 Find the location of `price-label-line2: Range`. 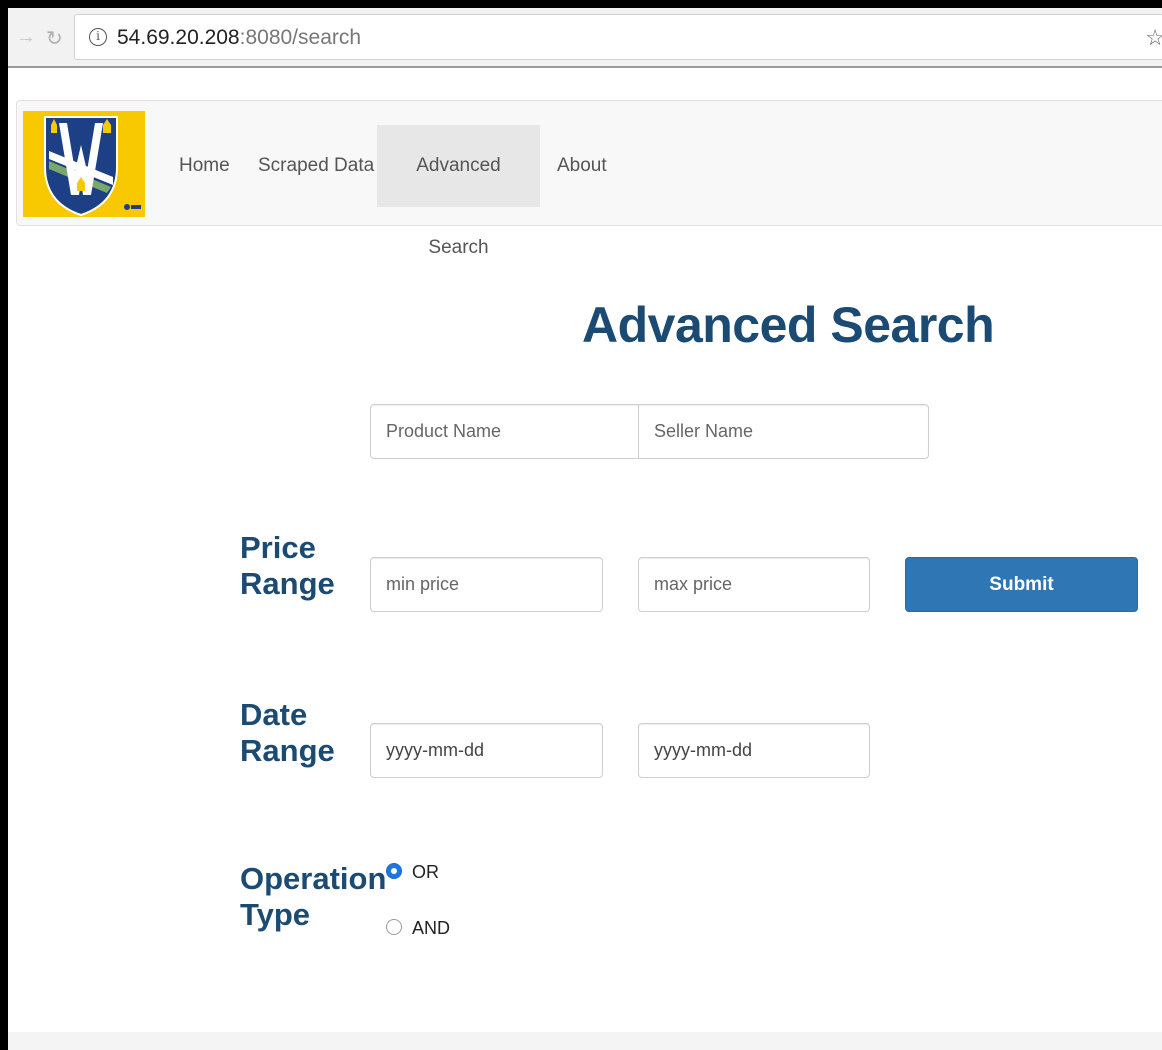

price-label-line2: Range is located at coordinates (287, 583).